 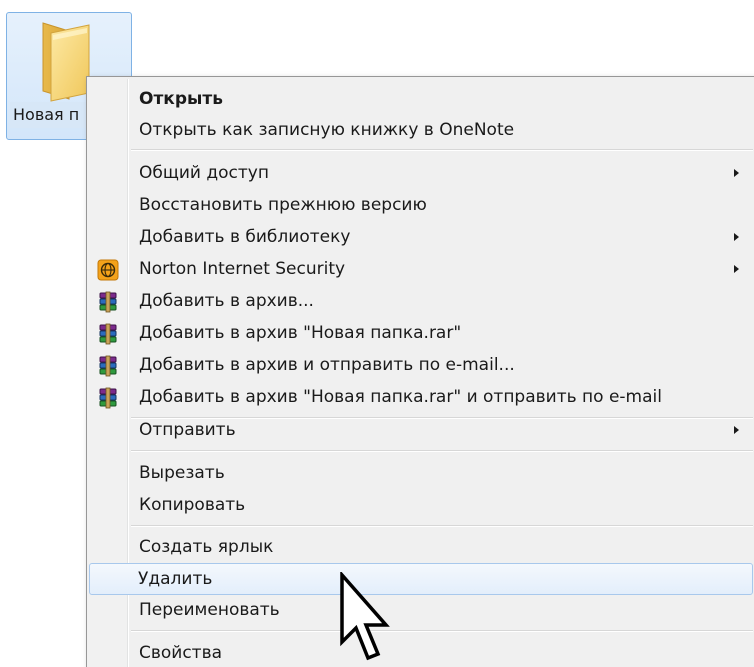 What do you see at coordinates (108, 270) in the screenshot?
I see `norton-globe-icon` at bounding box center [108, 270].